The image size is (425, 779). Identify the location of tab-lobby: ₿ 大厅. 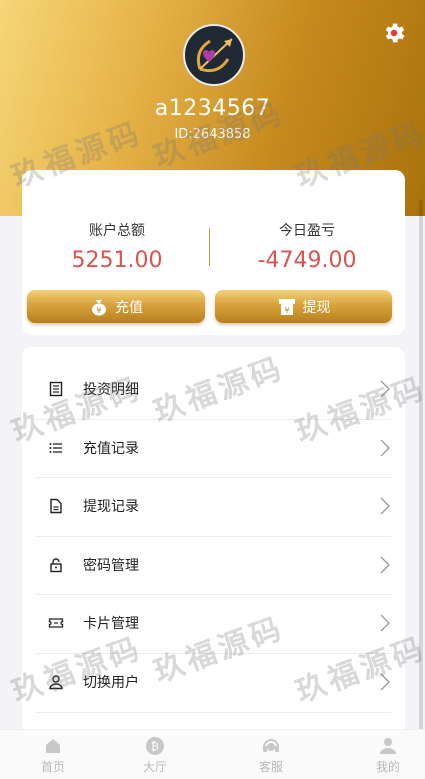
(155, 754).